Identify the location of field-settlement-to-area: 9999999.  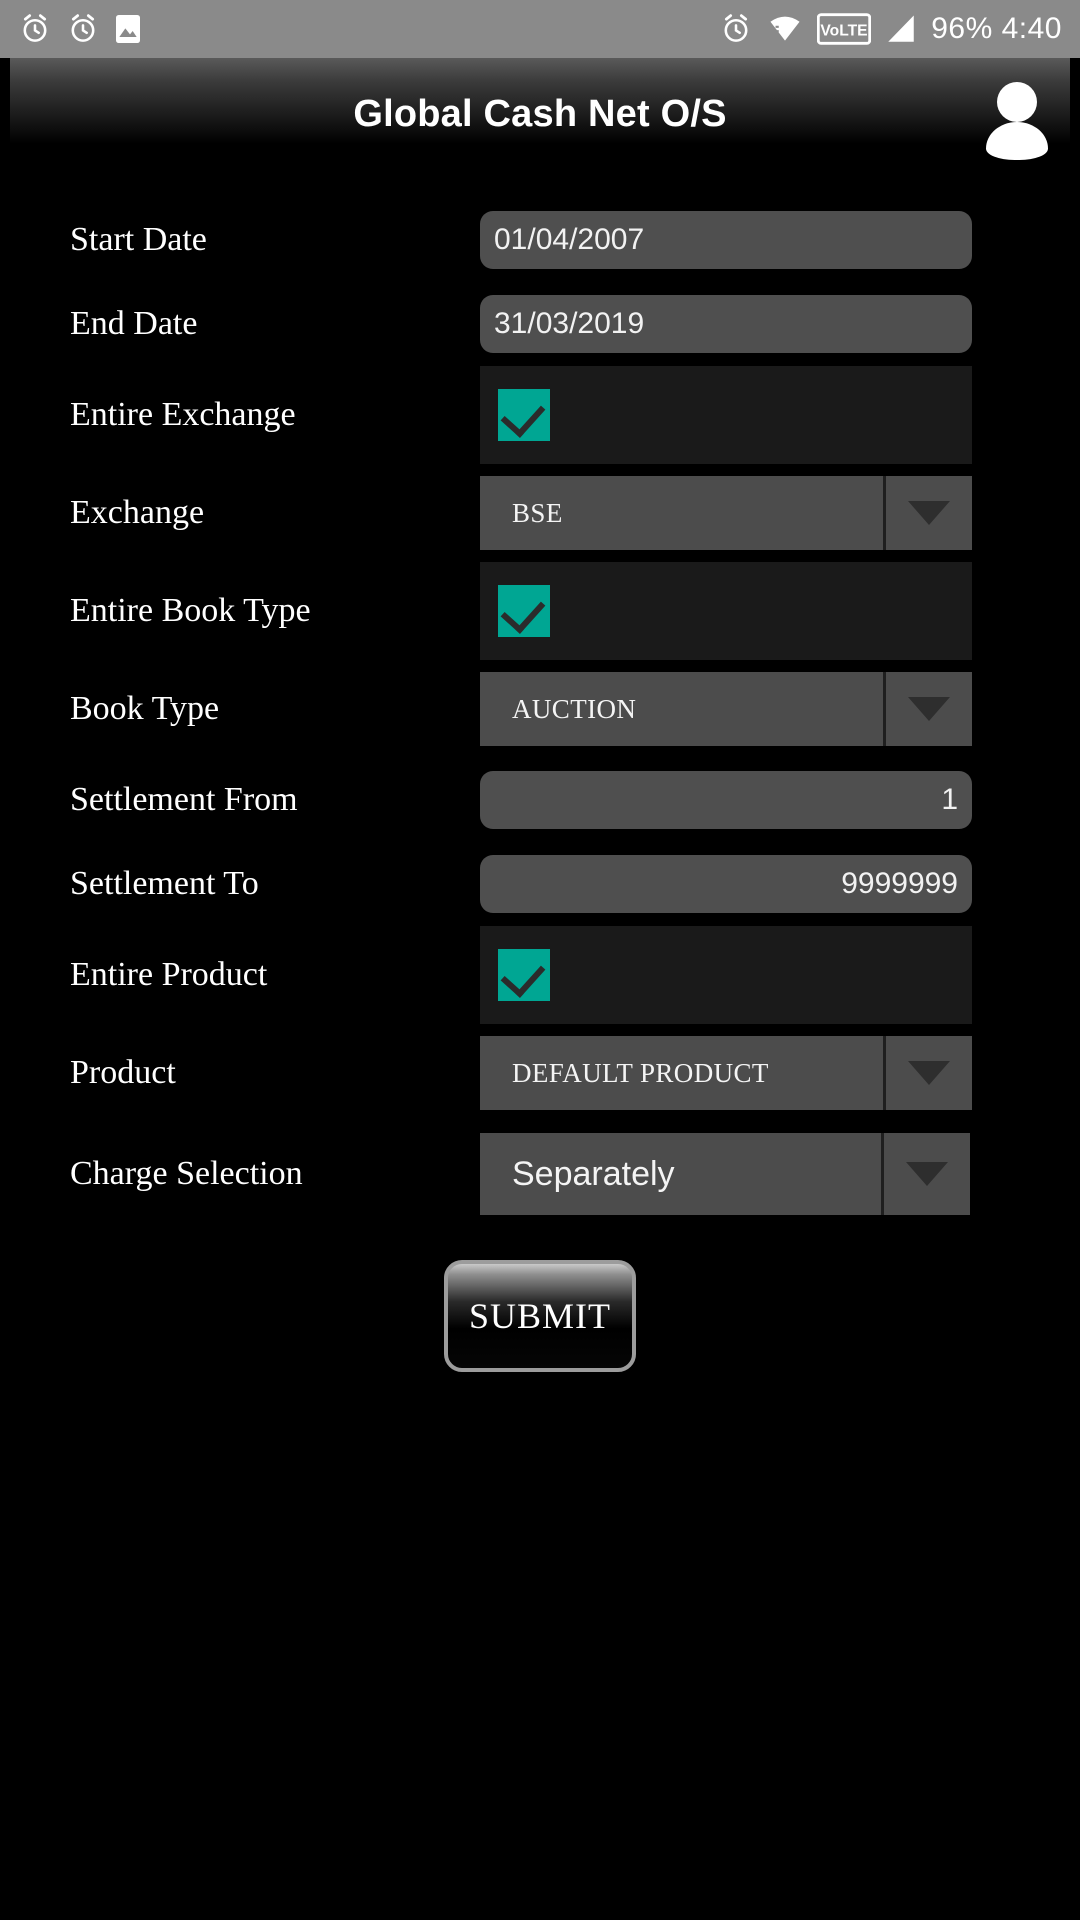
(780, 884).